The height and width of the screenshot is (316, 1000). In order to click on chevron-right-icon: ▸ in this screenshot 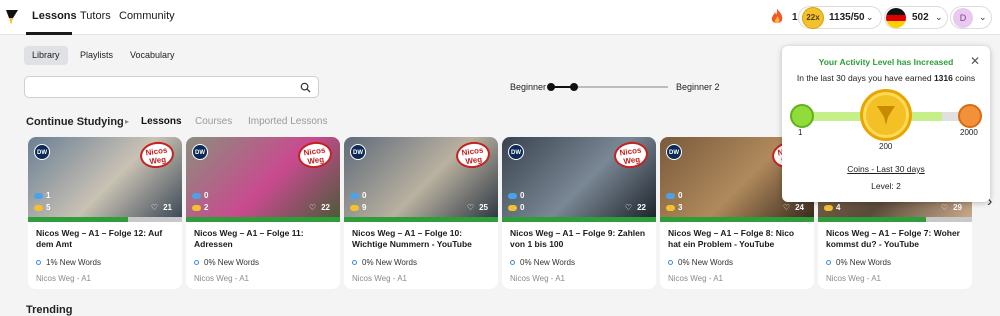, I will do `click(127, 121)`.